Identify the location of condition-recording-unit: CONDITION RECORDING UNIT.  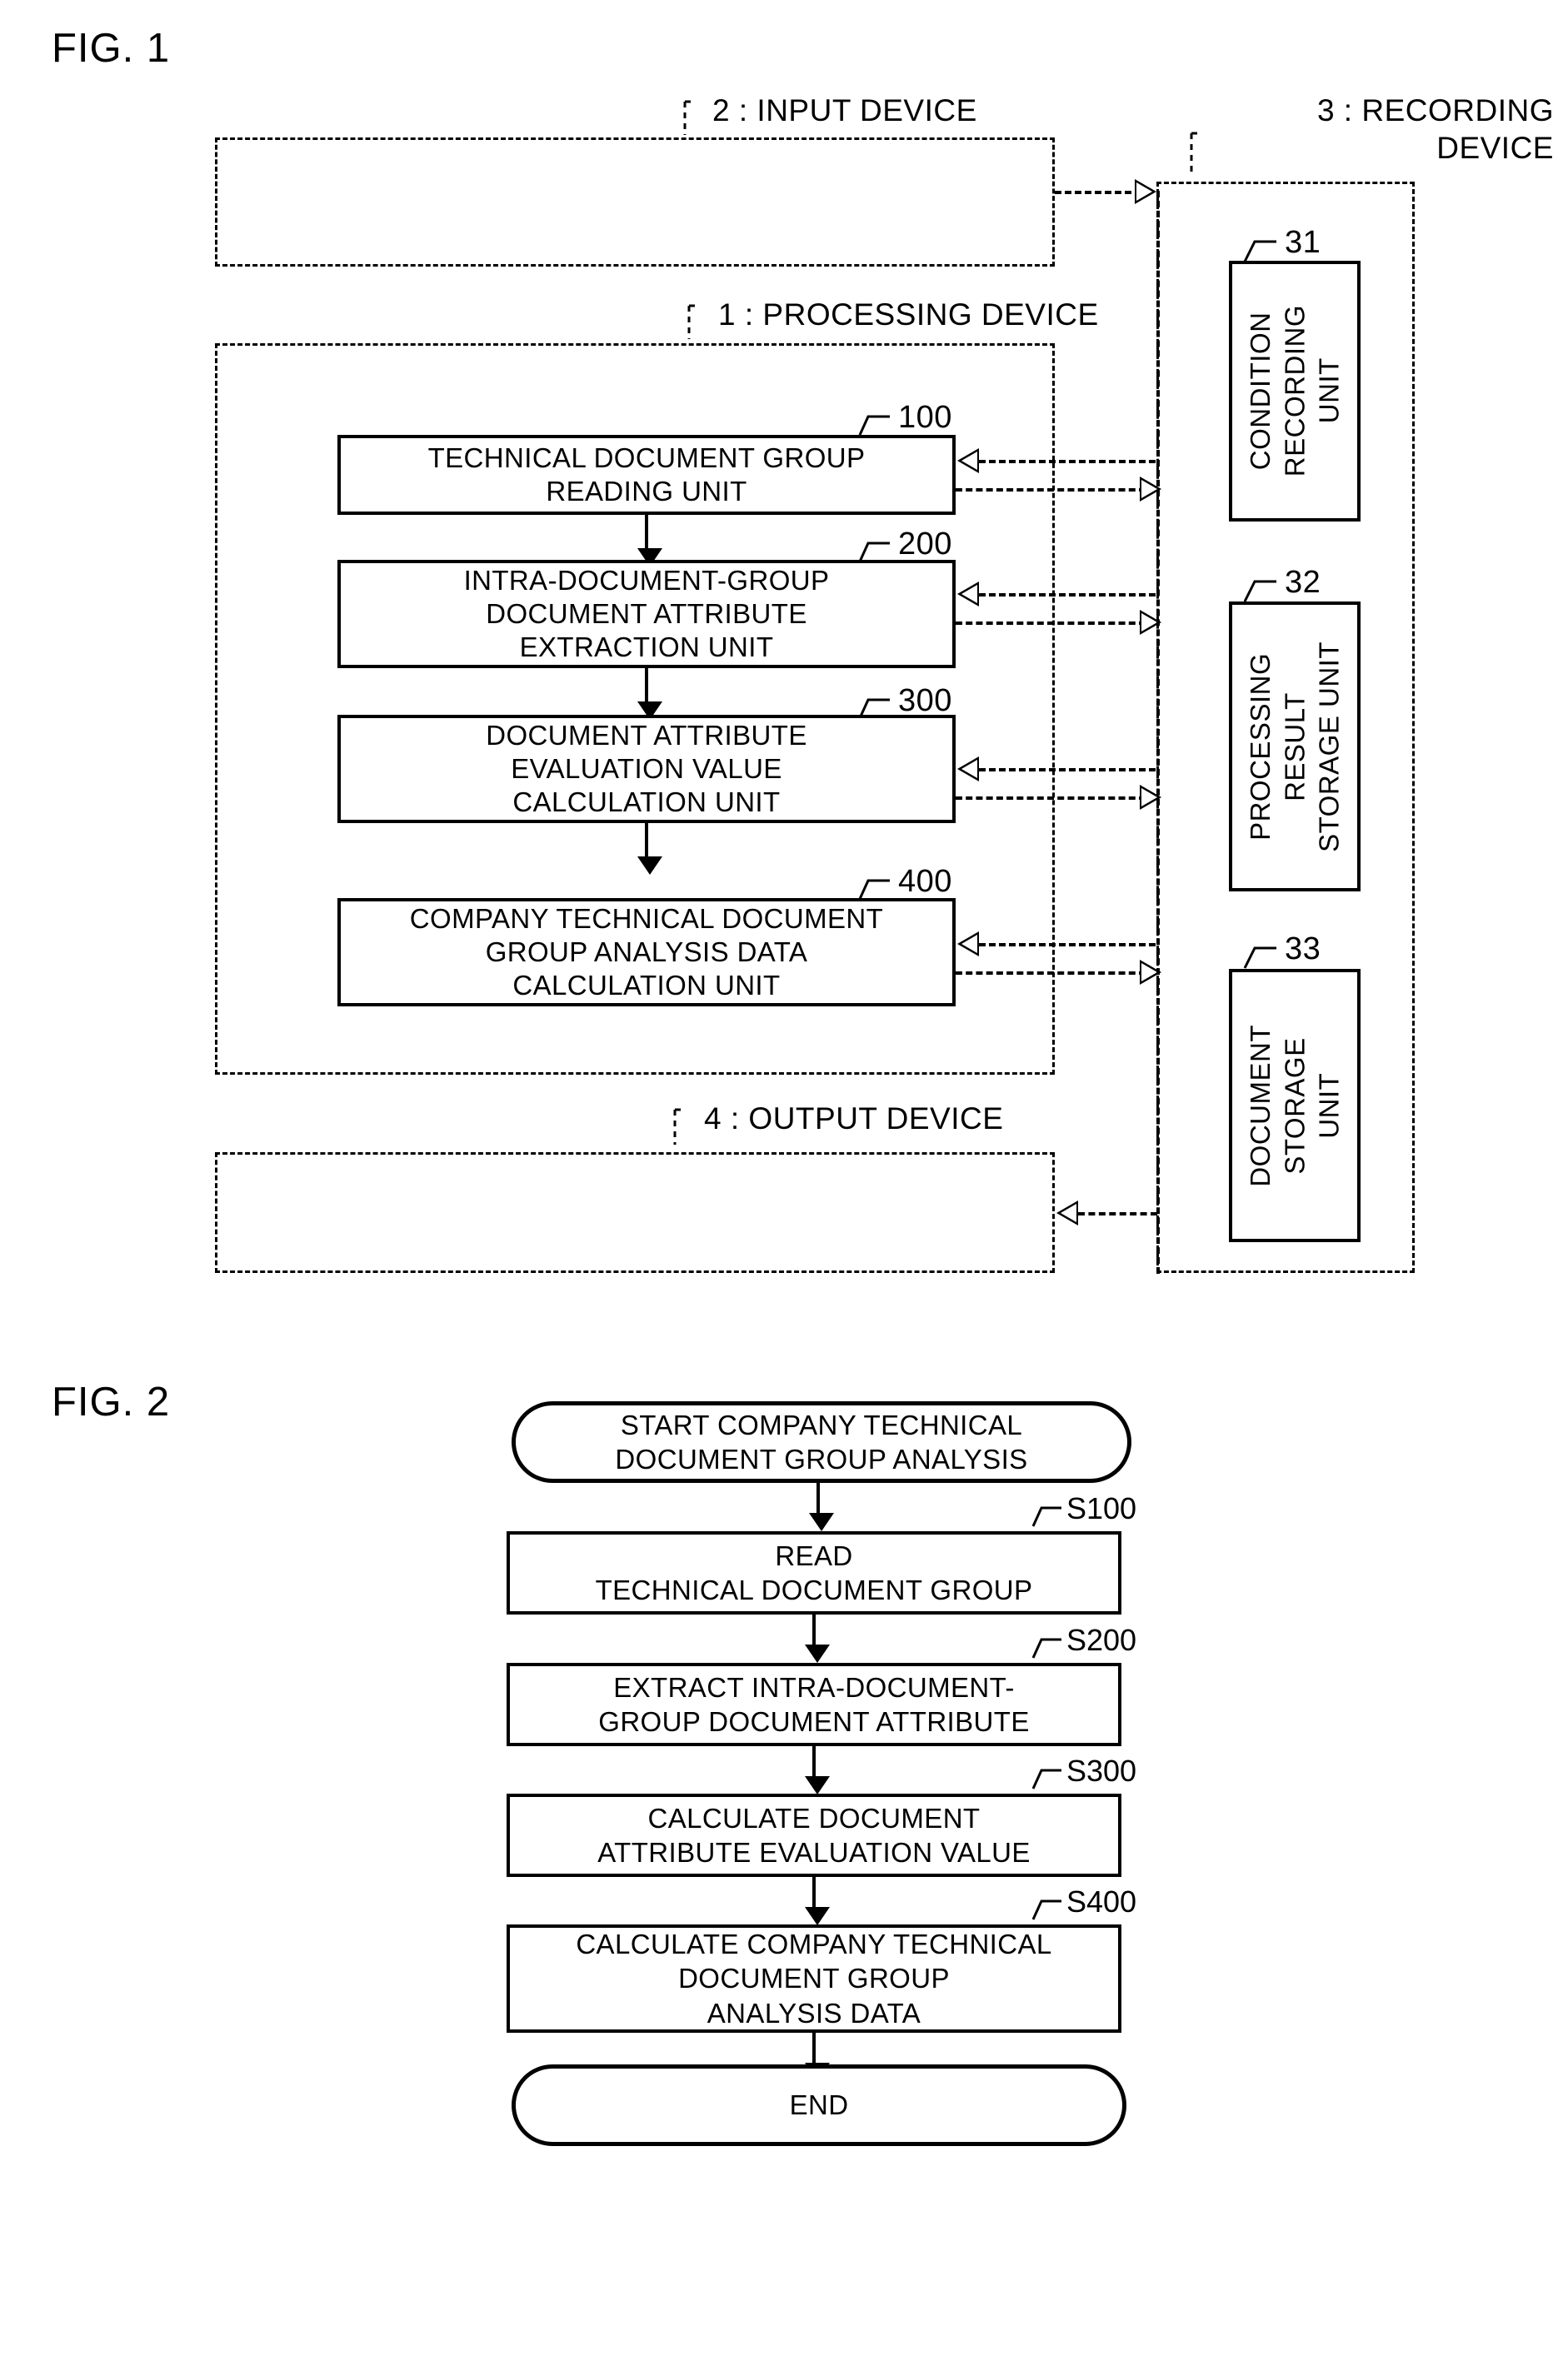
(1295, 392).